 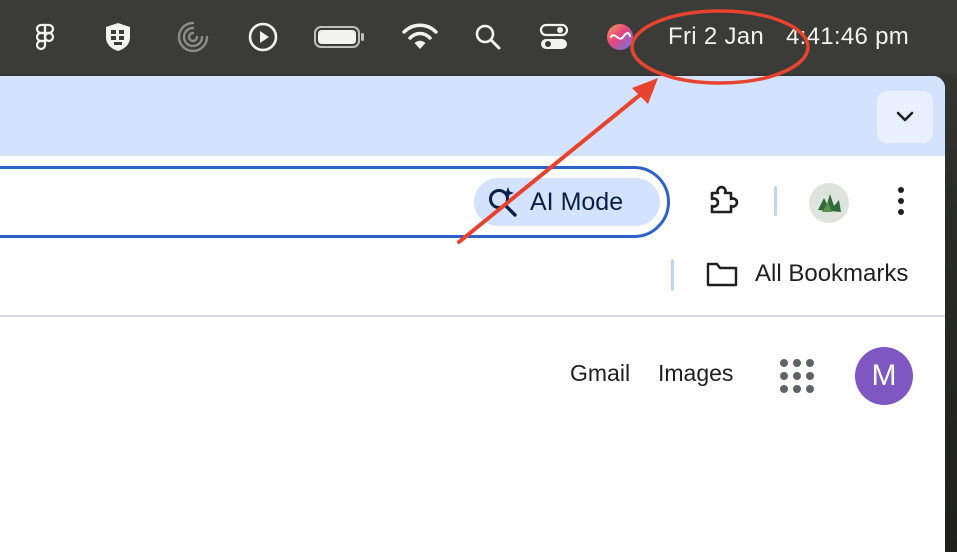 What do you see at coordinates (488, 37) in the screenshot?
I see `spotlight-search-icon` at bounding box center [488, 37].